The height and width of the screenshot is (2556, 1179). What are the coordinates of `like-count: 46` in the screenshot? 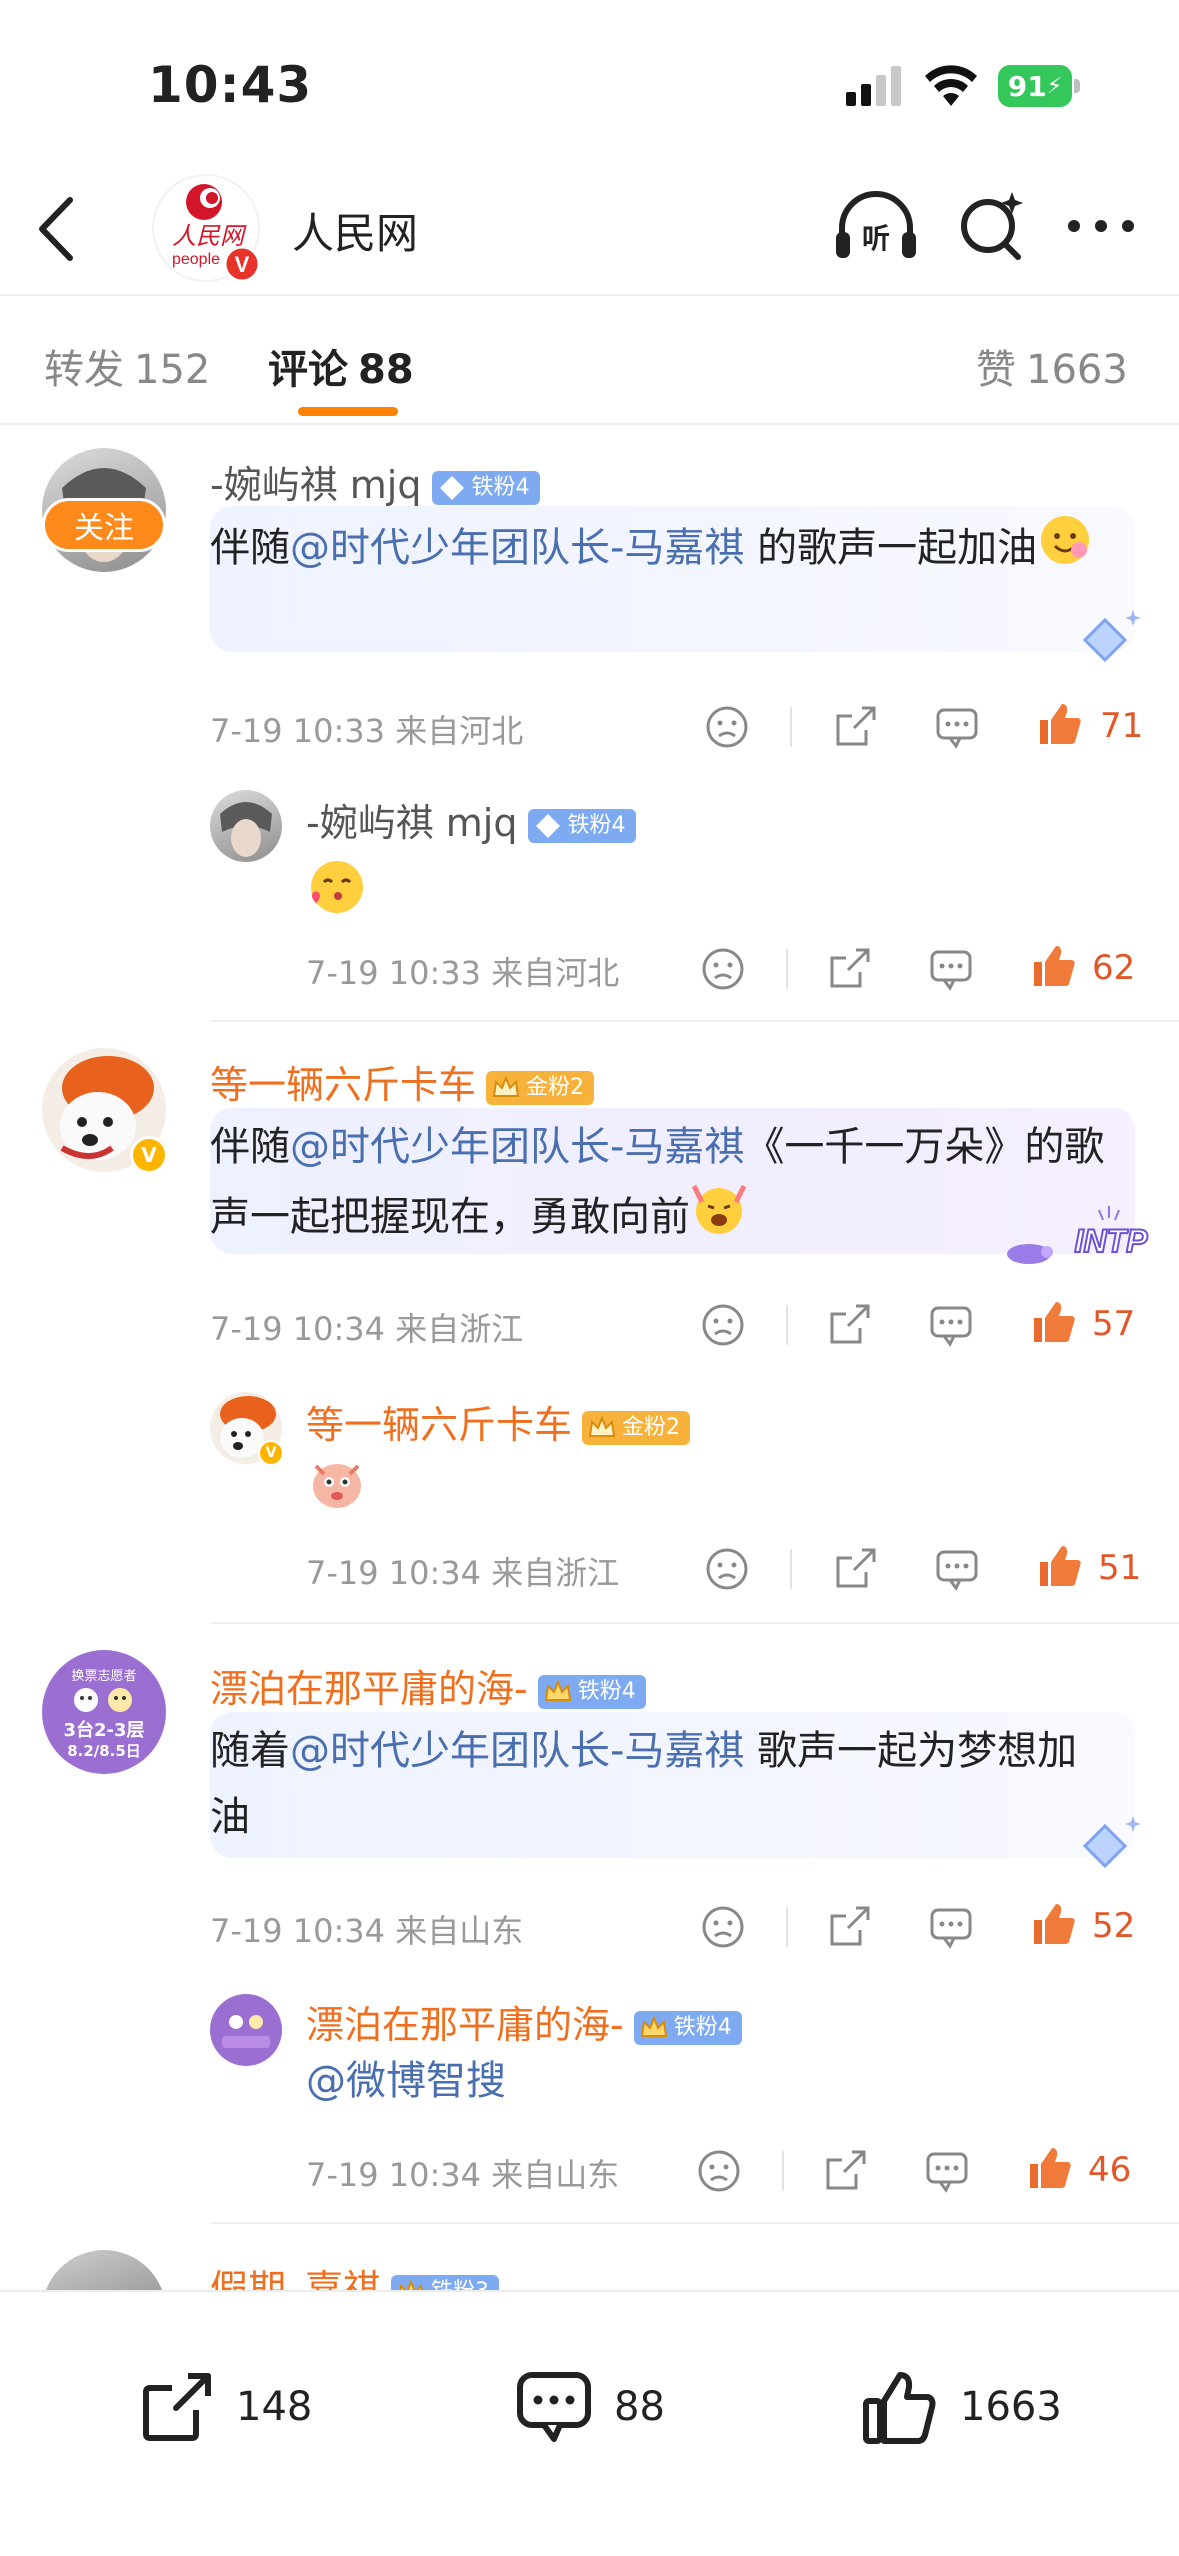 It's located at (1110, 2170).